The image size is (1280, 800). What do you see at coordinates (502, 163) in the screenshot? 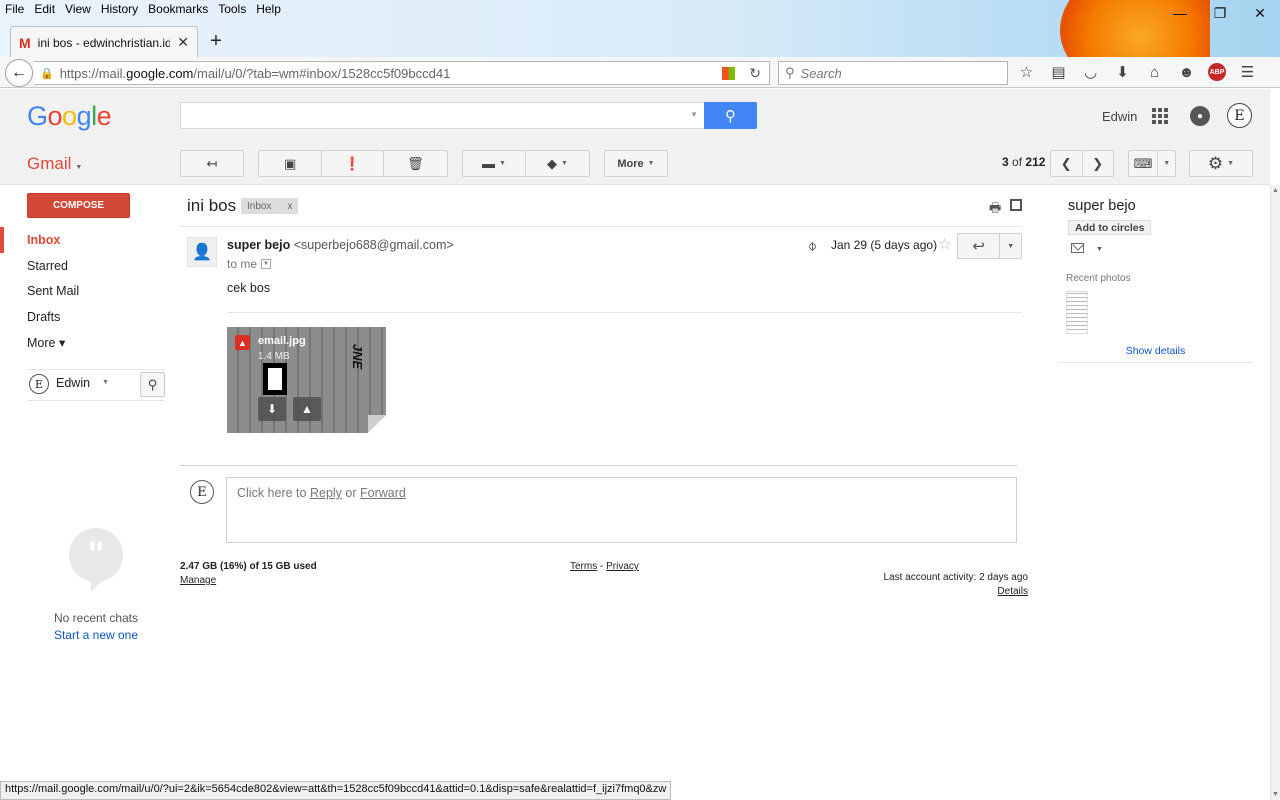
I see `move-caret-icon: ▼` at bounding box center [502, 163].